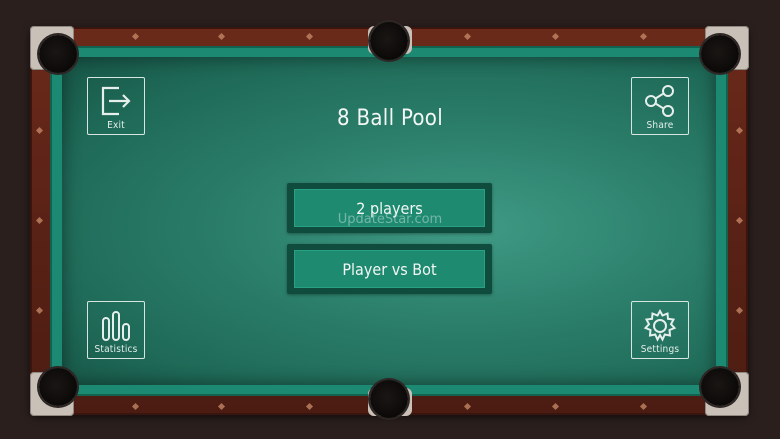  Describe the element at coordinates (720, 54) in the screenshot. I see `pocket-top-right` at that location.